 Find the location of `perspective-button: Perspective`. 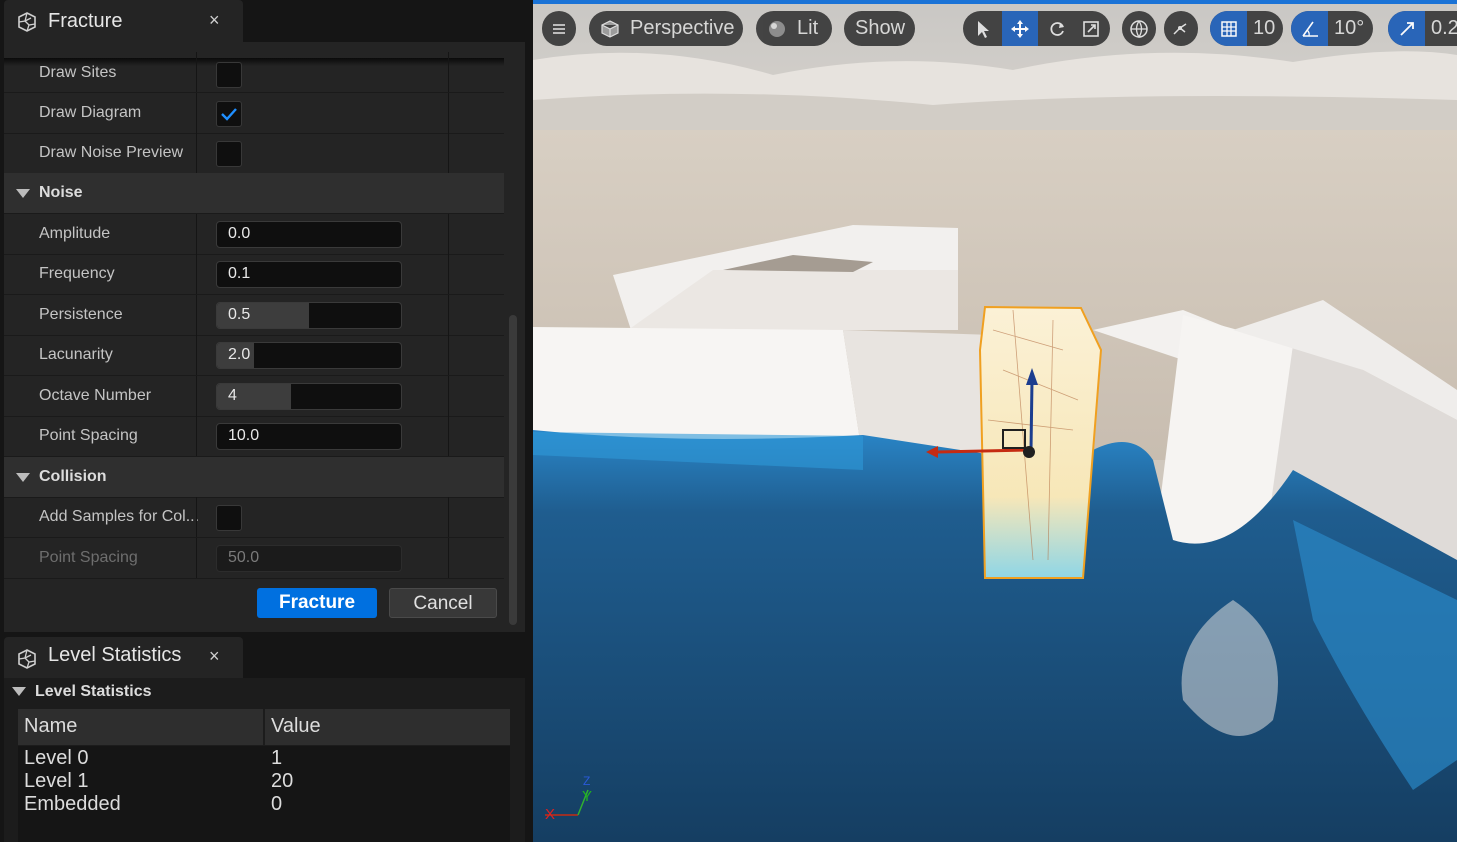

perspective-button: Perspective is located at coordinates (666, 28).